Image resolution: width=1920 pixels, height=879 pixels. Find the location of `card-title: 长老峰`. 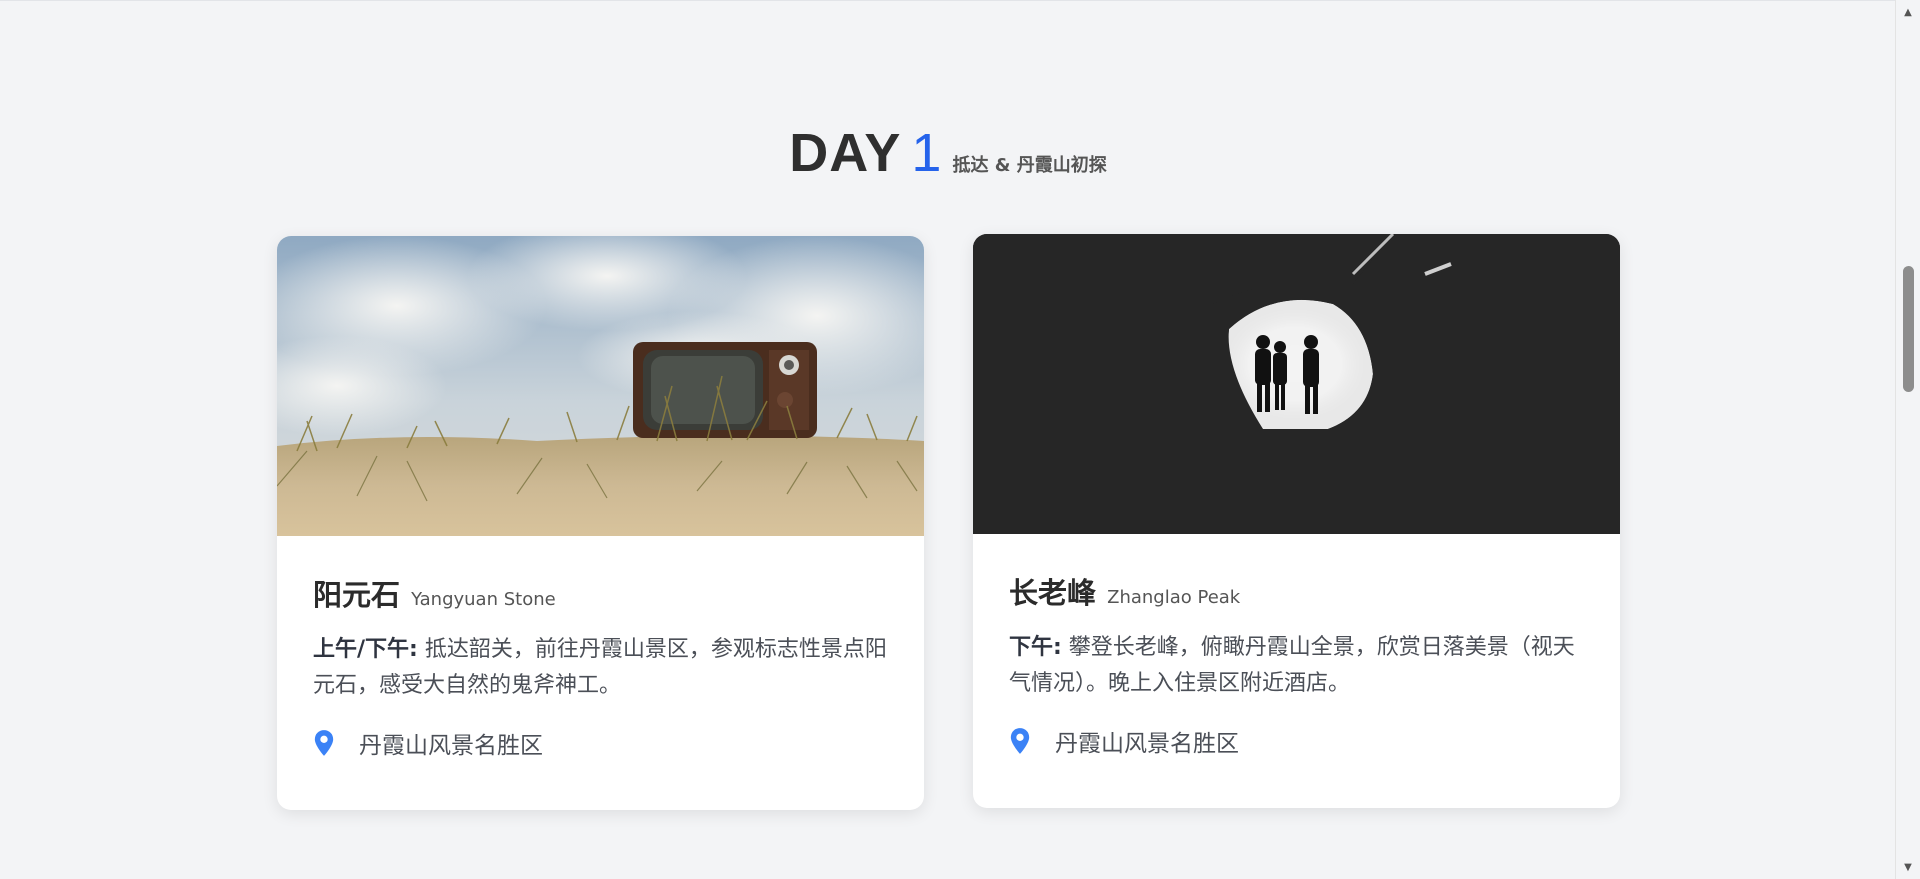

card-title: 长老峰 is located at coordinates (1053, 593).